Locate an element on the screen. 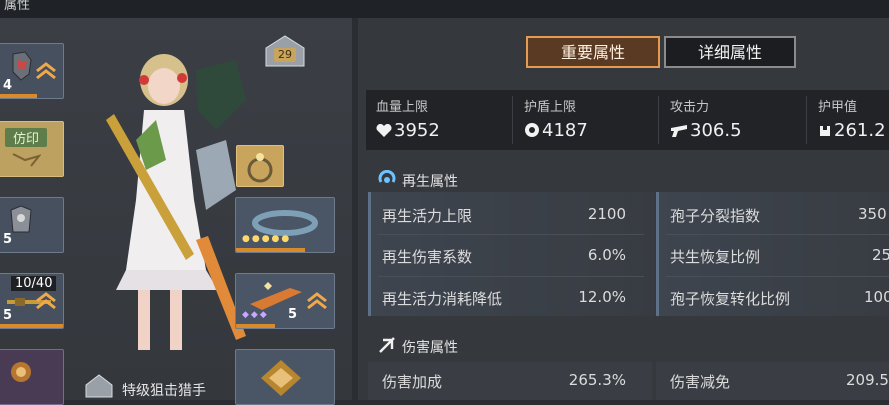 Image resolution: width=889 pixels, height=405 pixels. attr-value: 2100 is located at coordinates (606, 214).